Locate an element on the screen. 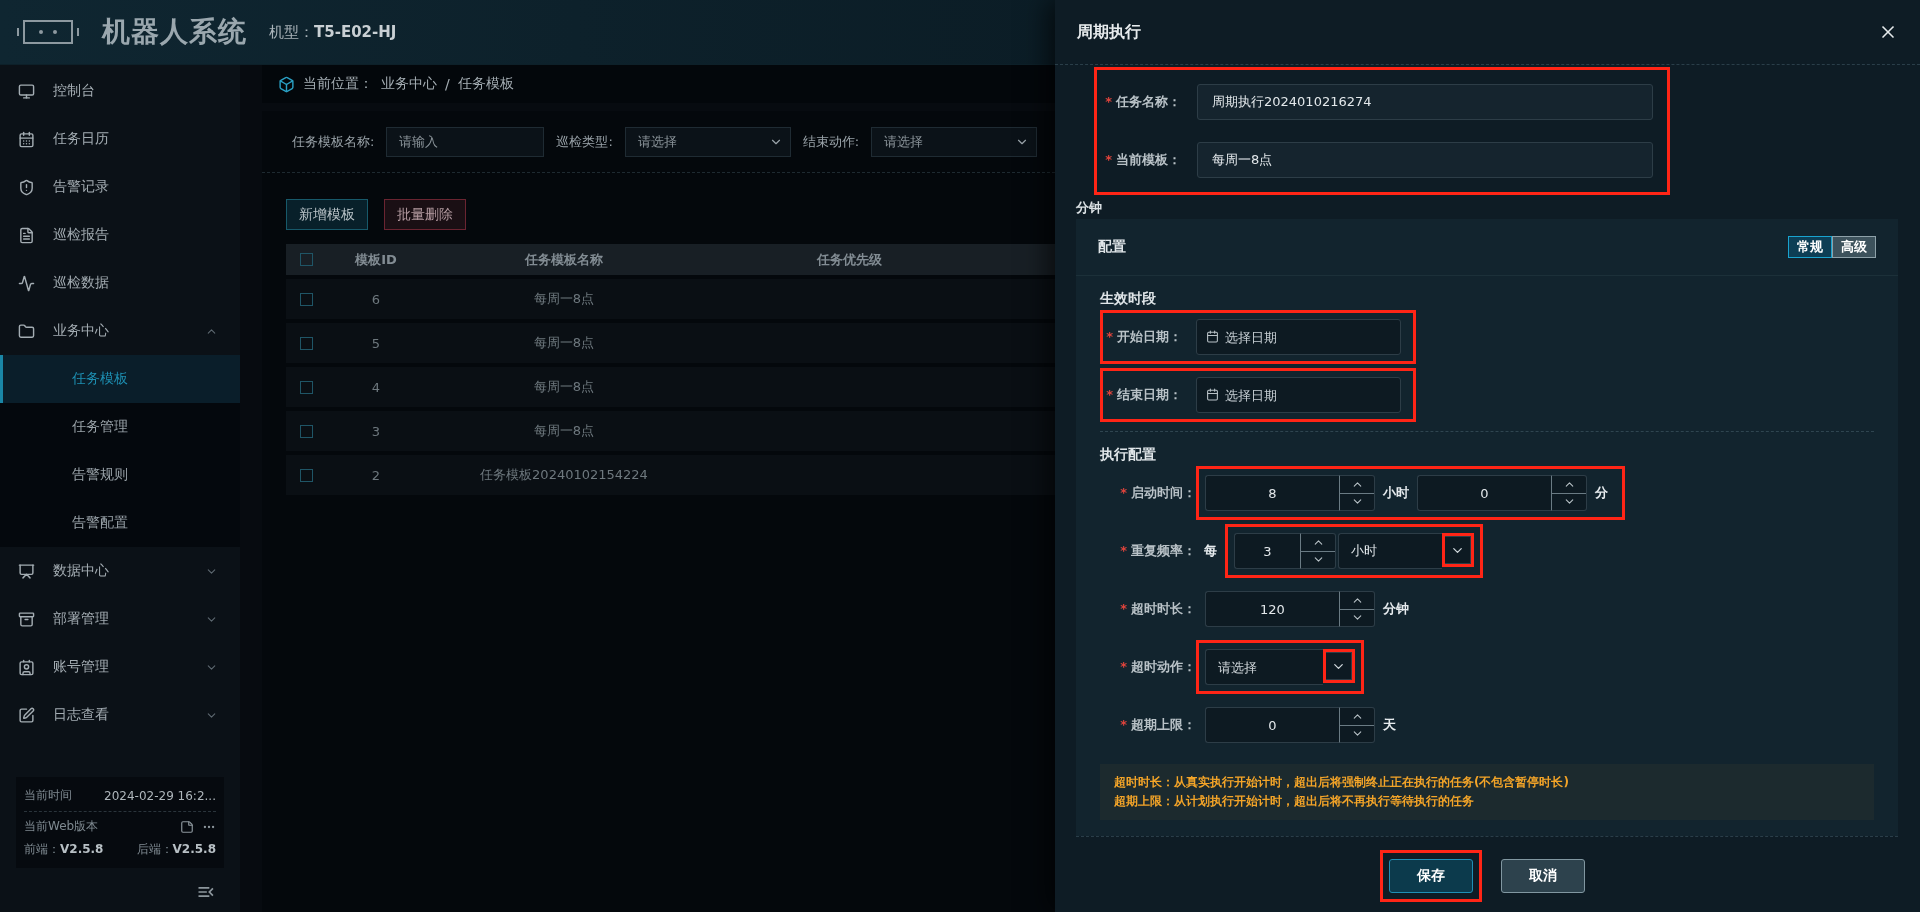  cube-icon is located at coordinates (286, 84).